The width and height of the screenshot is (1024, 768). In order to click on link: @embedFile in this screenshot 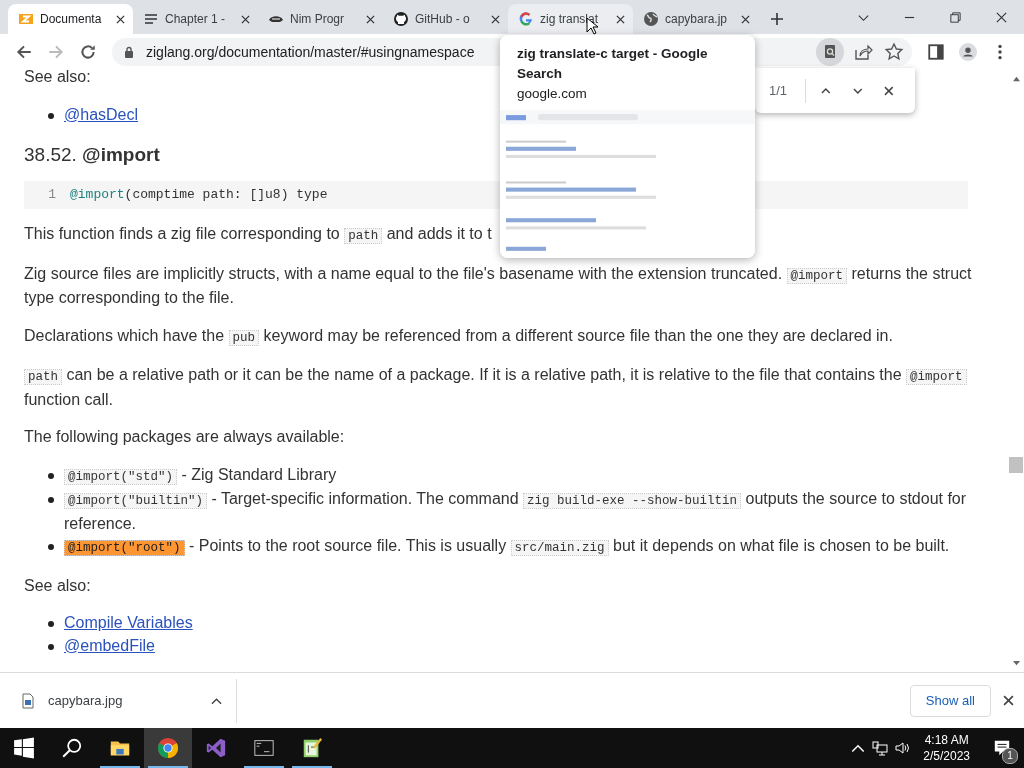, I will do `click(109, 645)`.